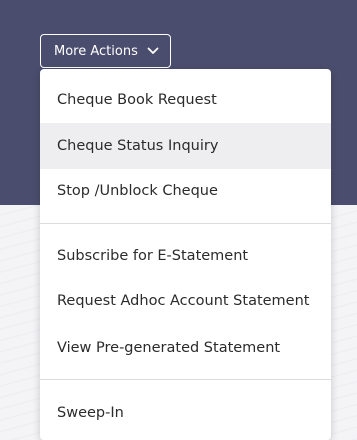  Describe the element at coordinates (138, 146) in the screenshot. I see `menu-item-label: Cheque Status Inquiry` at that location.